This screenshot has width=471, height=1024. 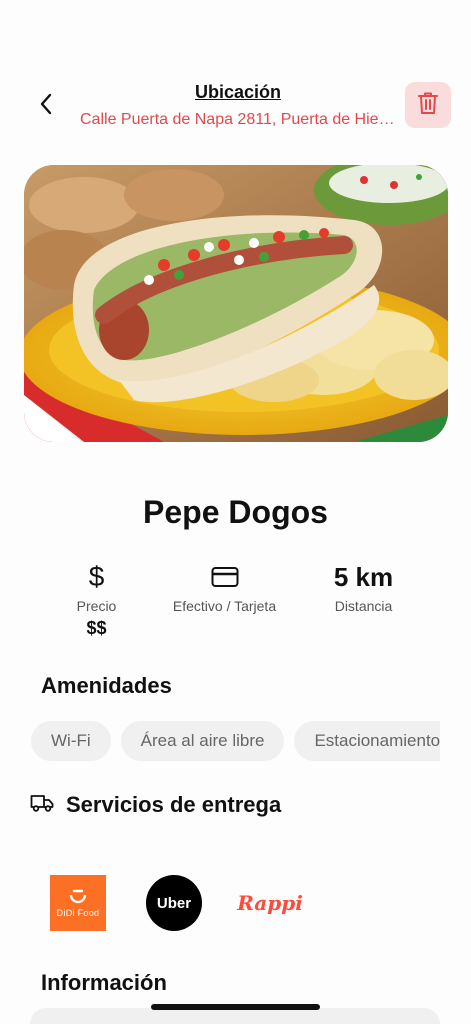 I want to click on distance-info: 5 km Distancia, so click(x=363, y=588).